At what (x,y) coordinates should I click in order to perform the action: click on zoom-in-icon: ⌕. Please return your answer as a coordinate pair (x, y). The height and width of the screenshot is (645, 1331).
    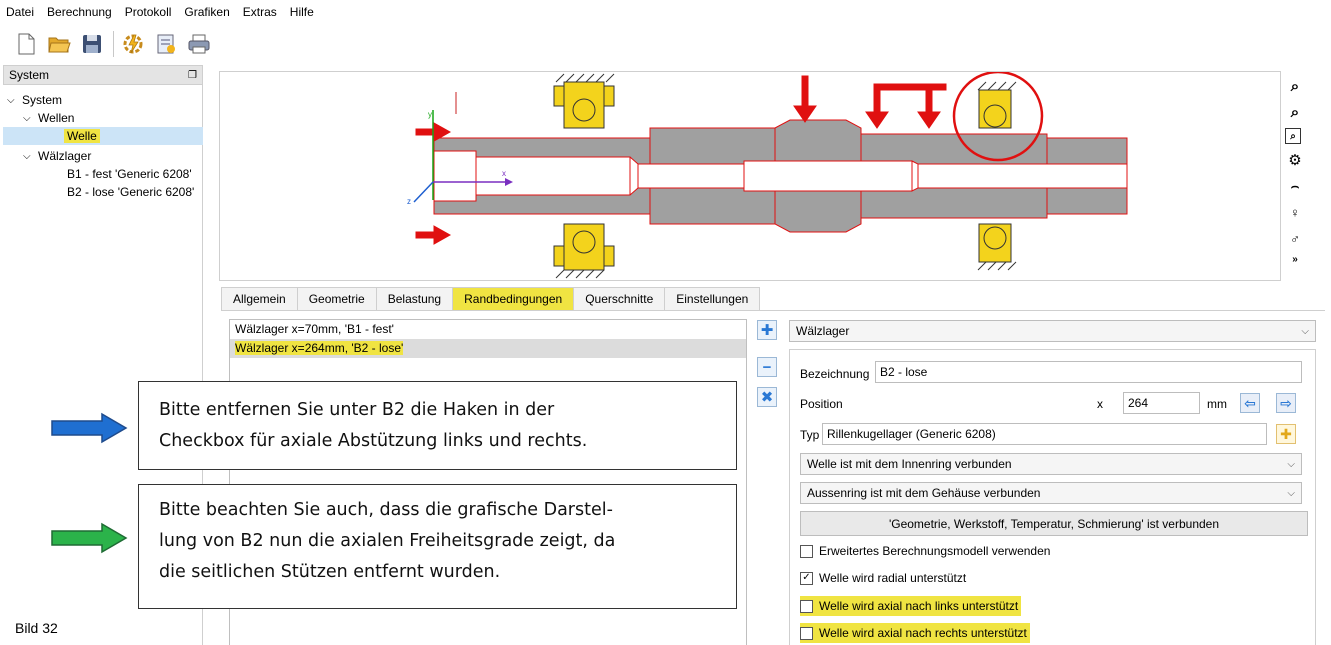
    Looking at the image, I should click on (1295, 86).